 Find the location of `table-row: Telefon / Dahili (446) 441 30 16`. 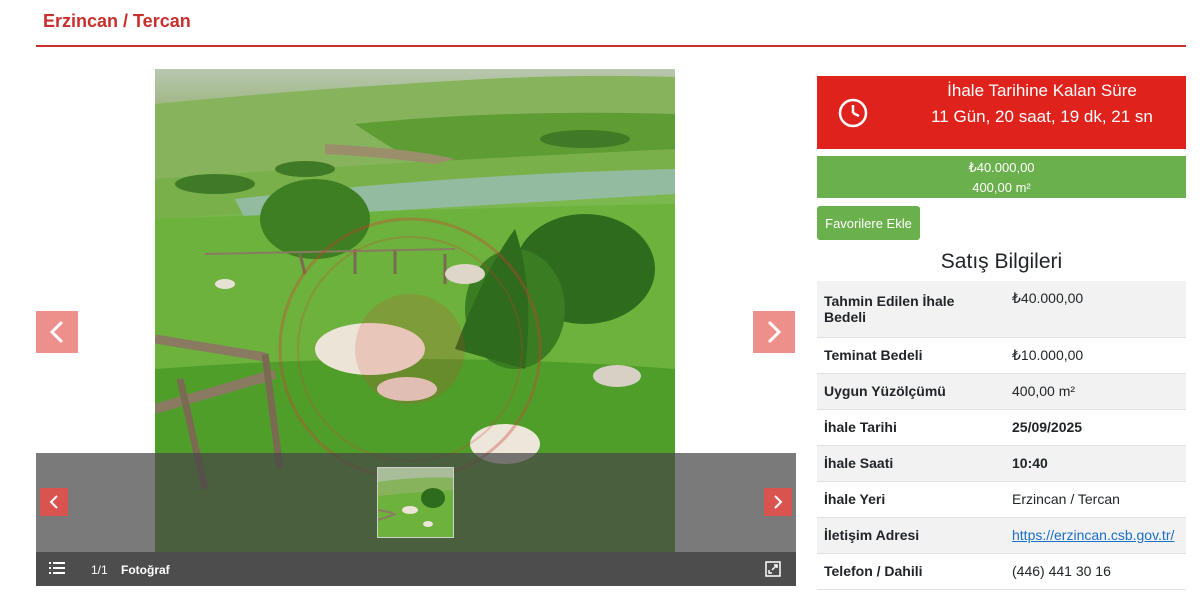

table-row: Telefon / Dahili (446) 441 30 16 is located at coordinates (1001, 571).